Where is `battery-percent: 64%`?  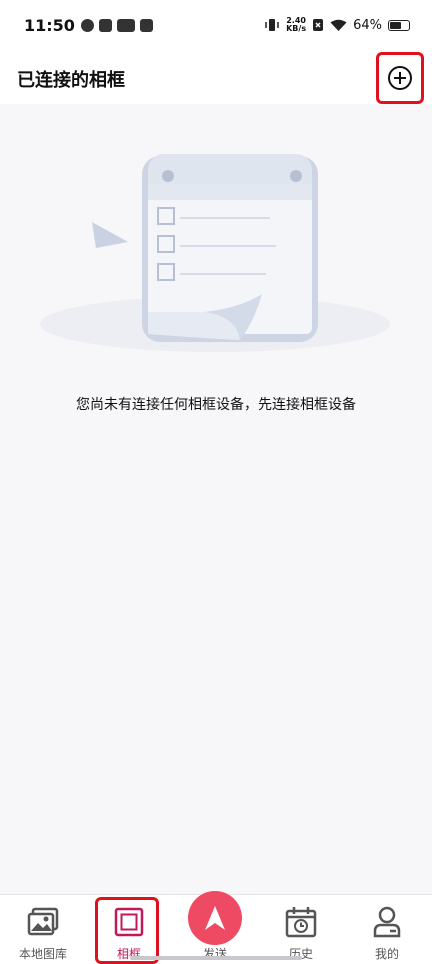
battery-percent: 64% is located at coordinates (367, 25).